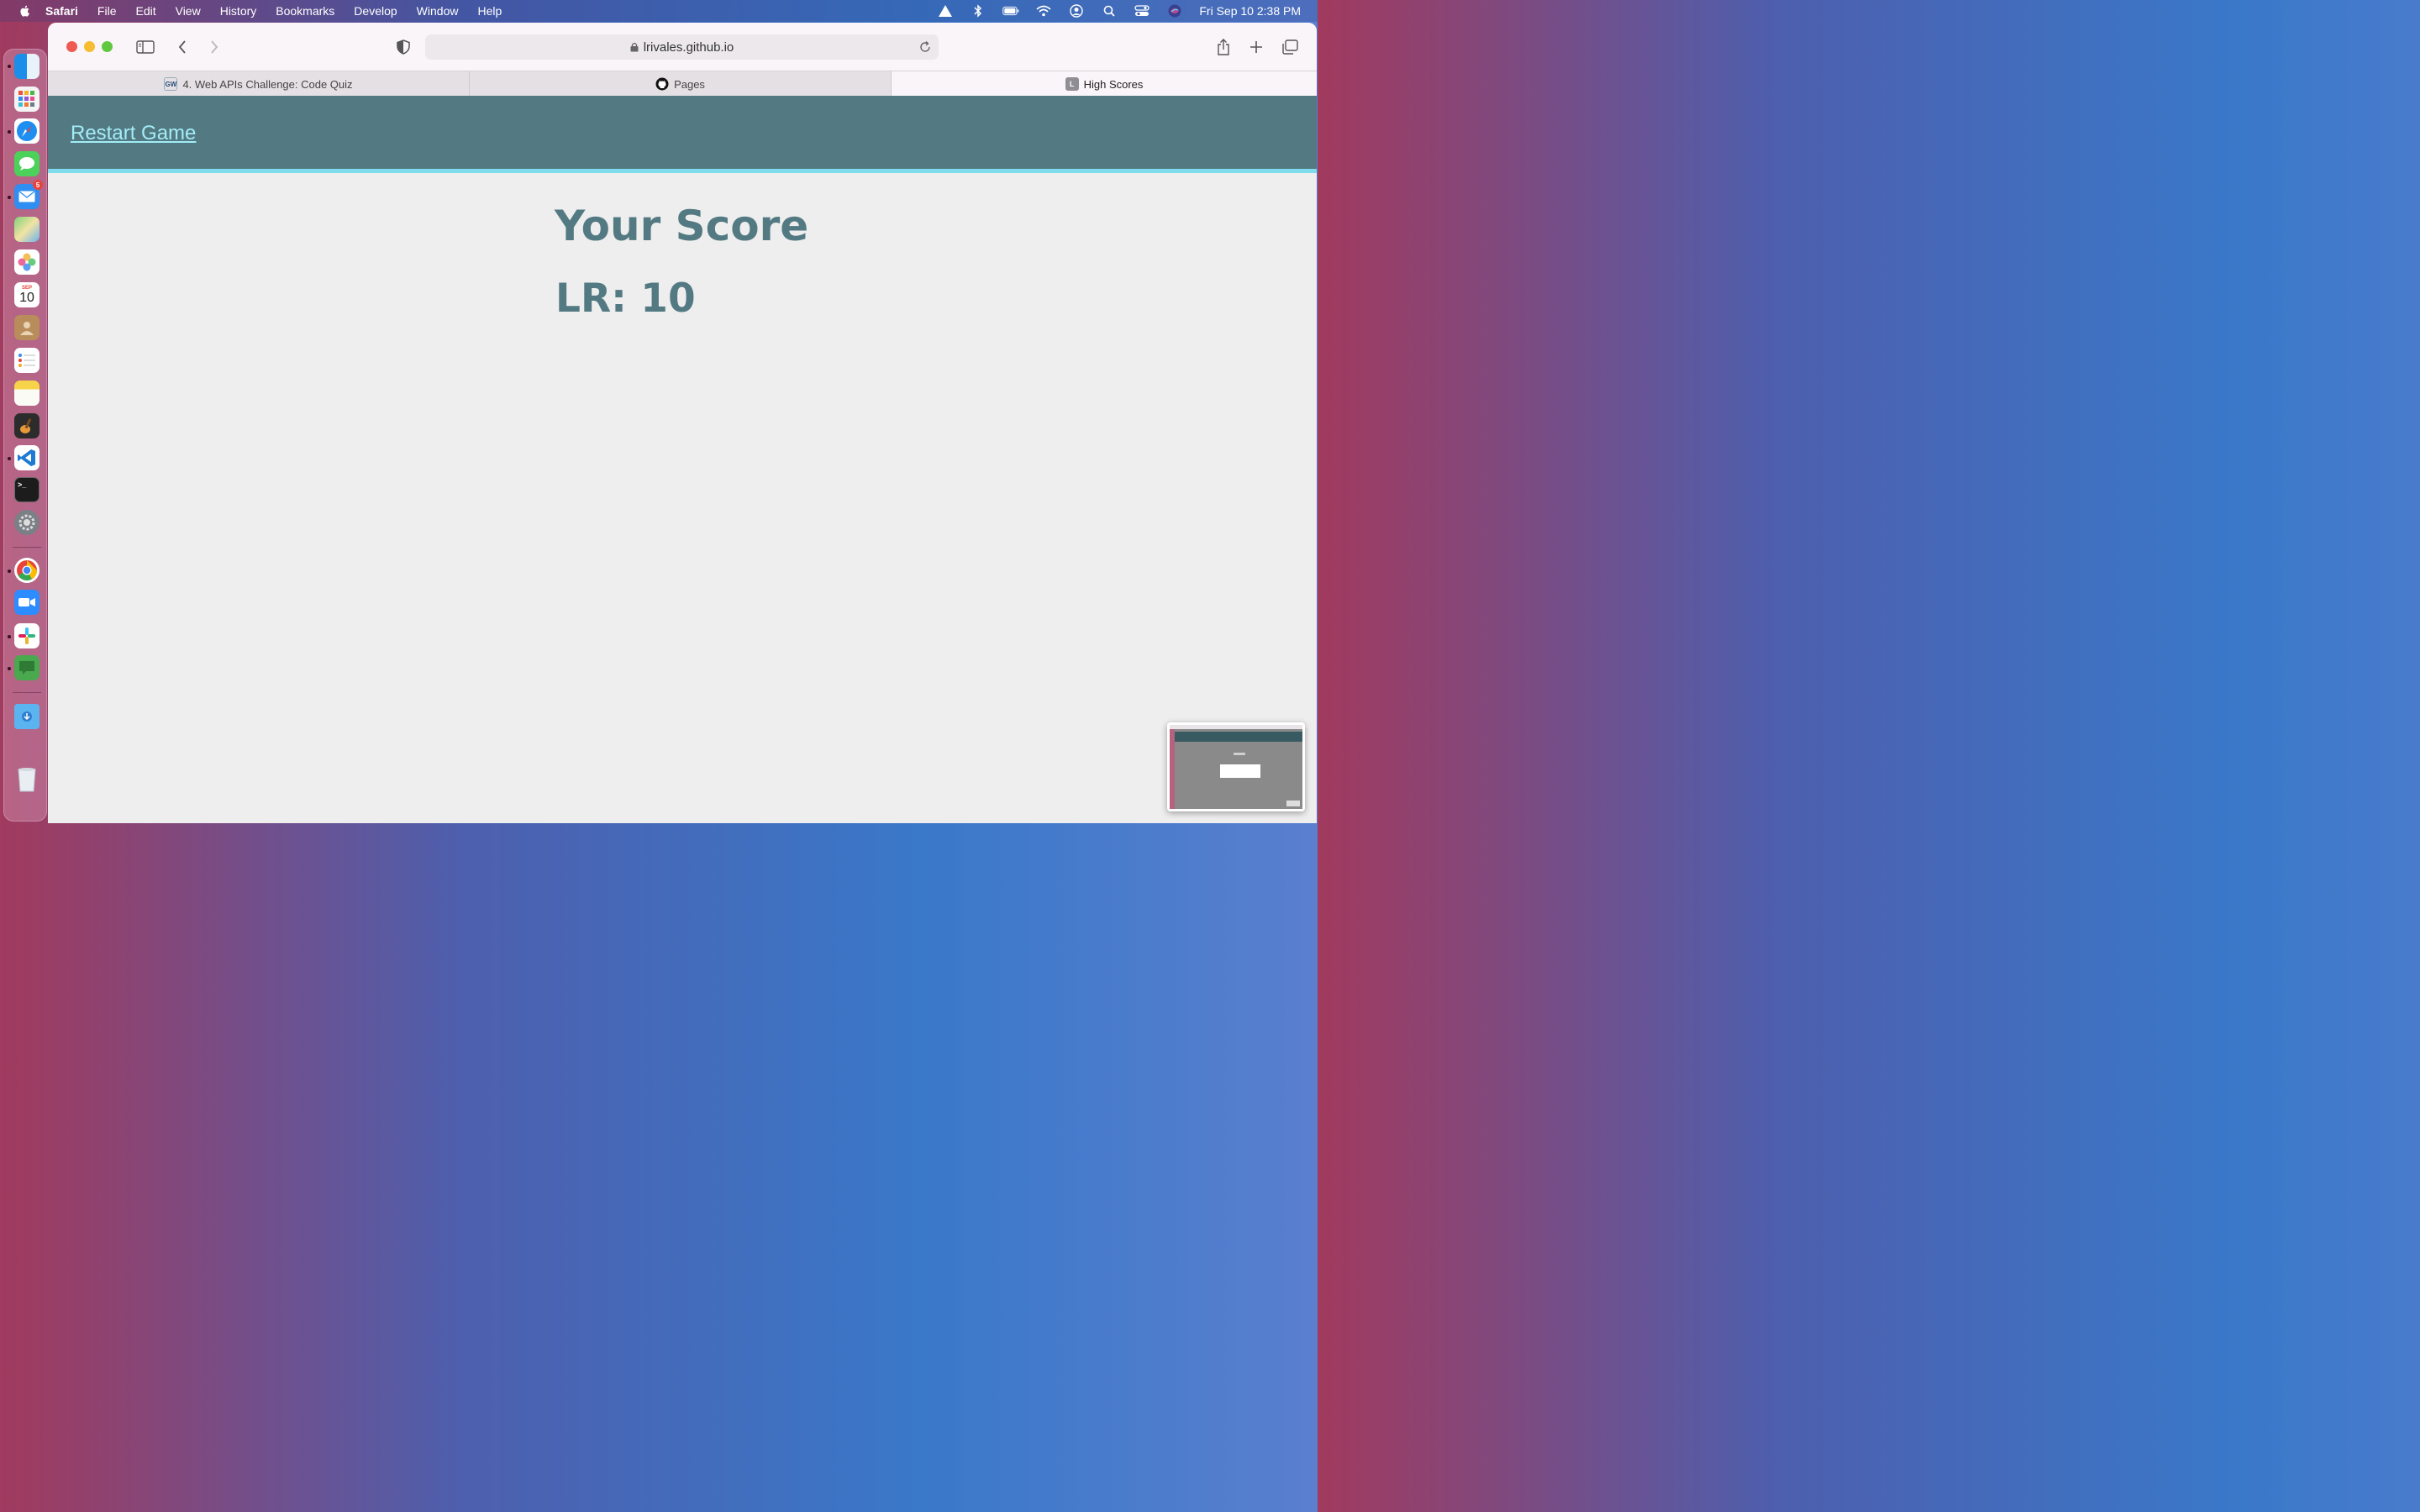 The height and width of the screenshot is (1512, 2420). What do you see at coordinates (1127, 11) in the screenshot?
I see `status-area: Fri Sep 10 2:38 PM` at bounding box center [1127, 11].